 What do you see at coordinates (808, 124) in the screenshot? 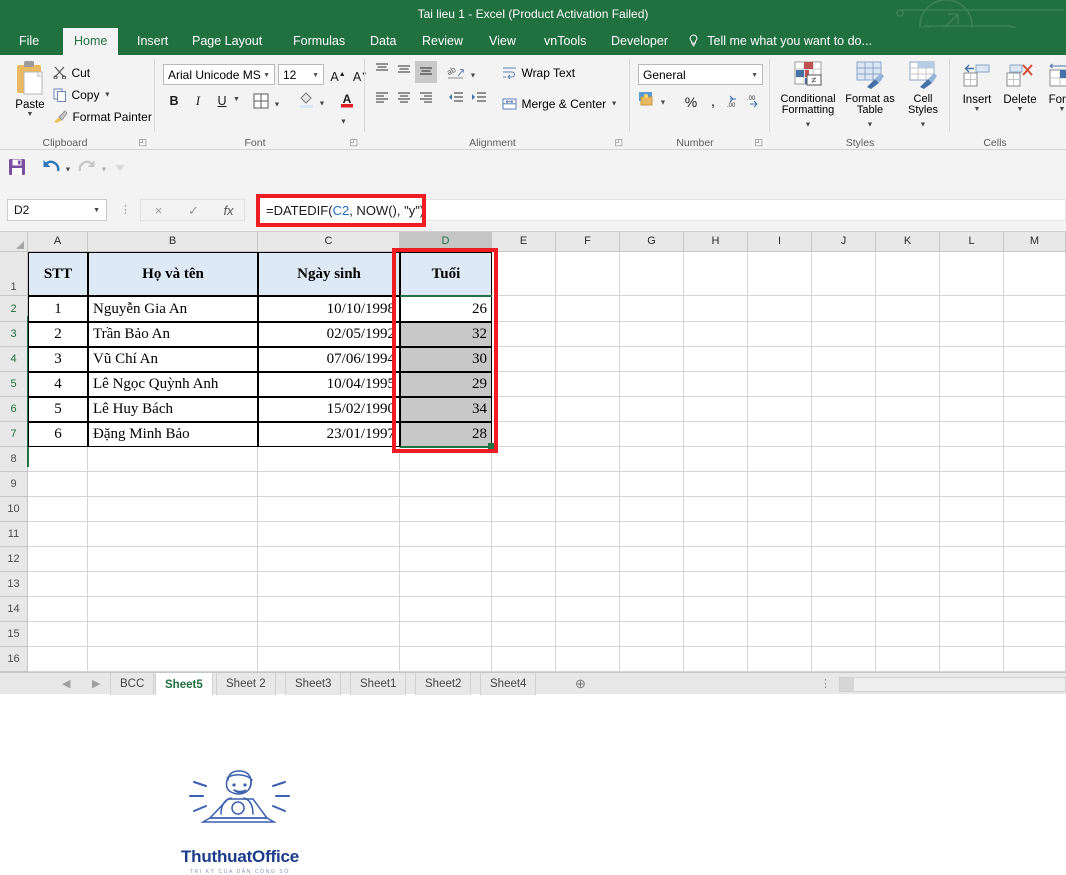
I see `conditional-formatting-caret: ▼` at bounding box center [808, 124].